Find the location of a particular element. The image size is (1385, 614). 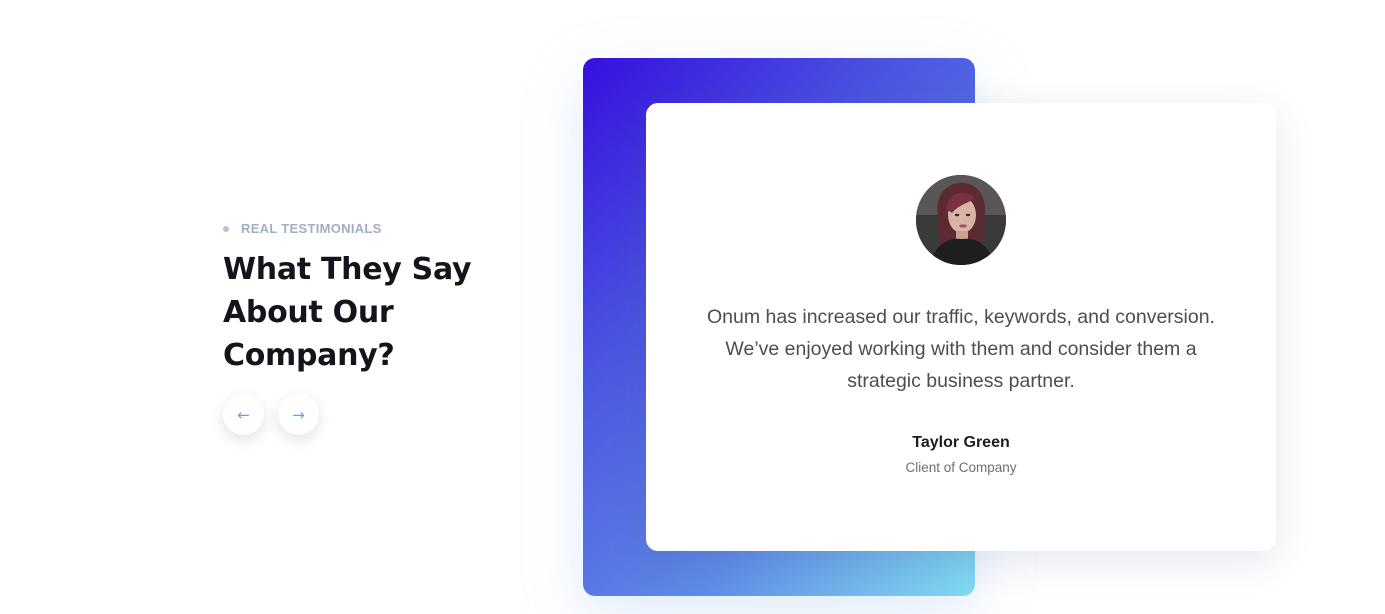

eyebrow-label: REAL TESTIMONIALS is located at coordinates (311, 228).